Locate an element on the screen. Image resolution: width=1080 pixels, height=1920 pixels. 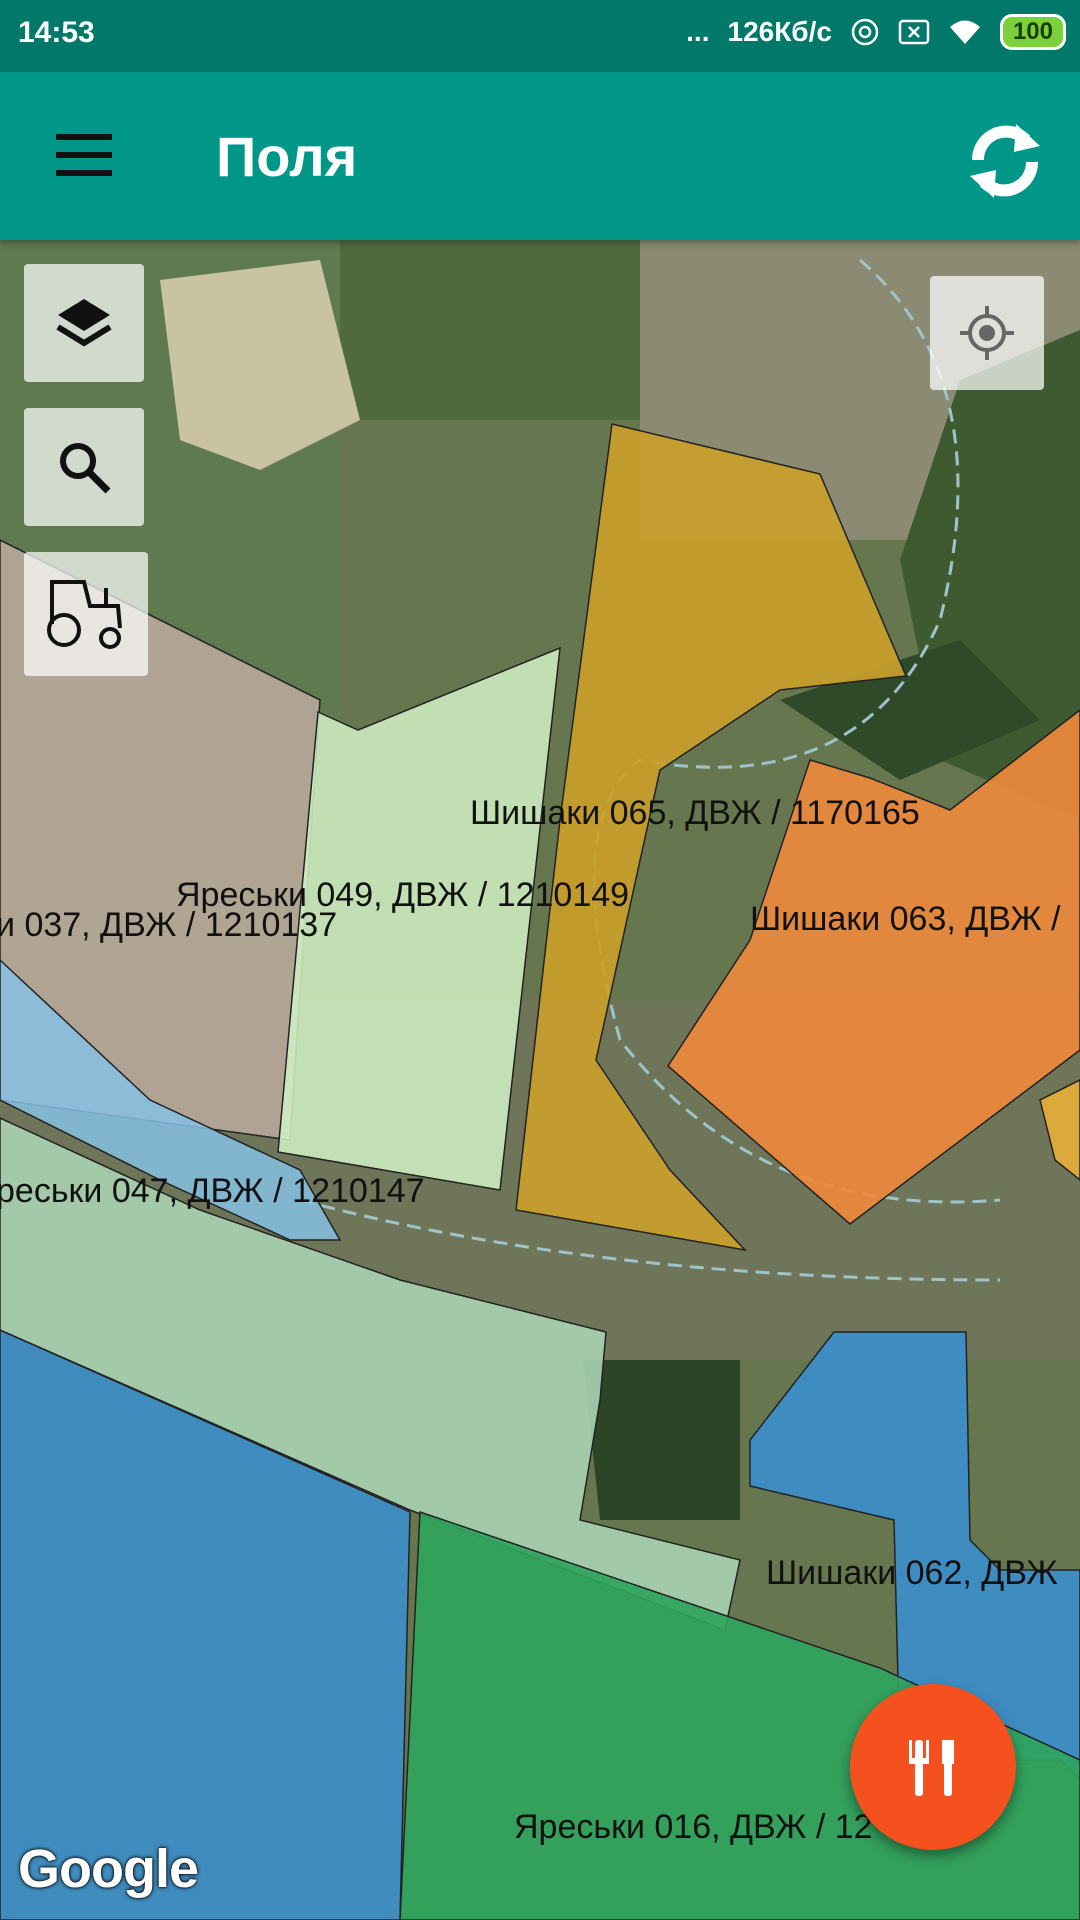
search-icon is located at coordinates (85, 468).